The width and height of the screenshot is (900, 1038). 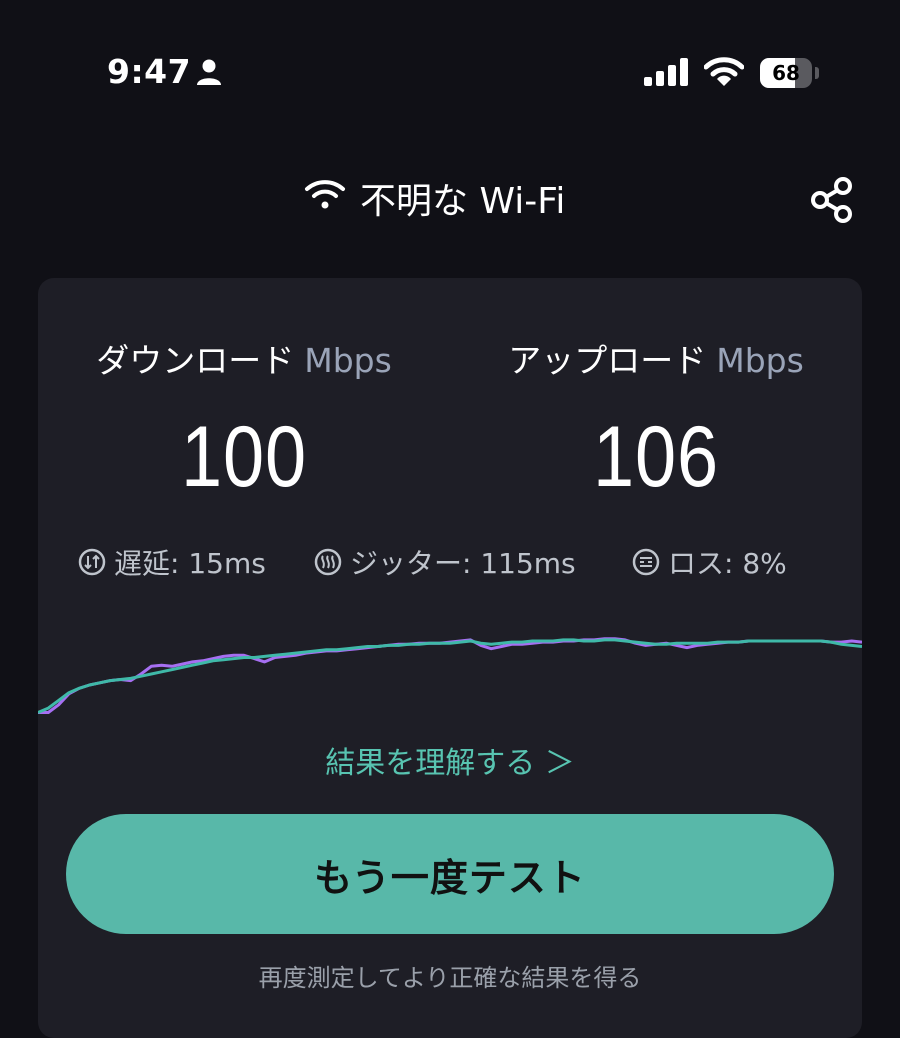 What do you see at coordinates (450, 70) in the screenshot?
I see `status-bar: 9:47 68` at bounding box center [450, 70].